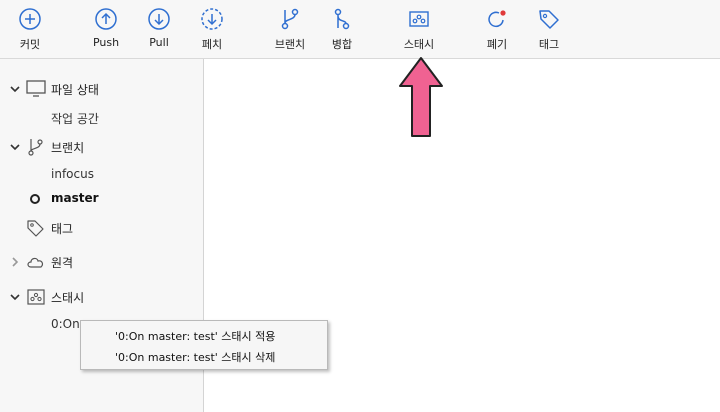  What do you see at coordinates (62, 262) in the screenshot?
I see `sidebar-remotes-label: 원격` at bounding box center [62, 262].